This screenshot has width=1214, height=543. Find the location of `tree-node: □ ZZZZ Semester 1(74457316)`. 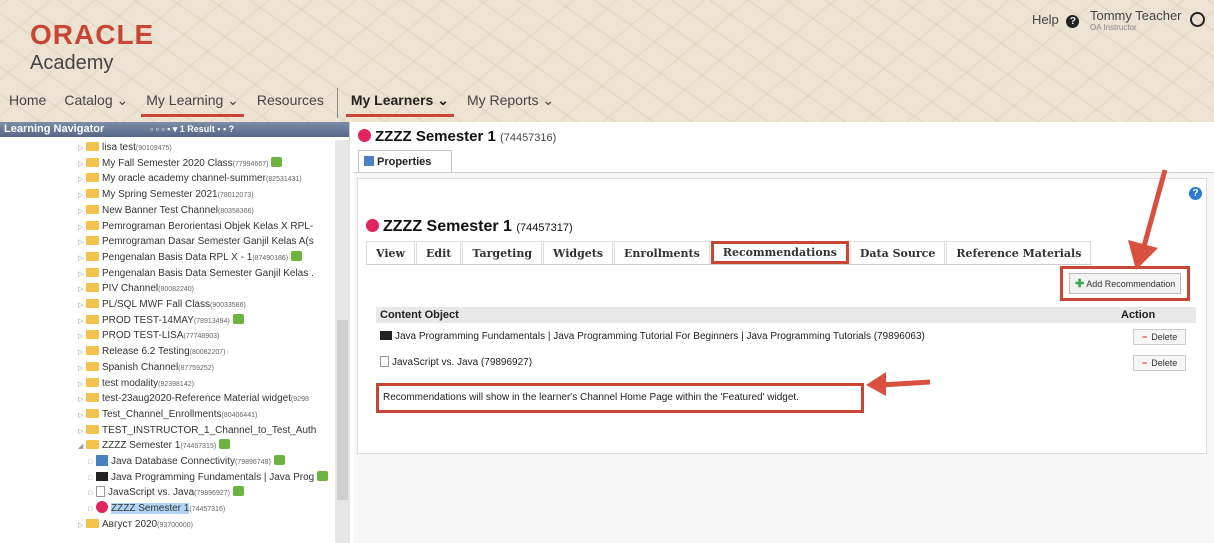

tree-node: □ ZZZZ Semester 1(74457316) is located at coordinates (156, 509).